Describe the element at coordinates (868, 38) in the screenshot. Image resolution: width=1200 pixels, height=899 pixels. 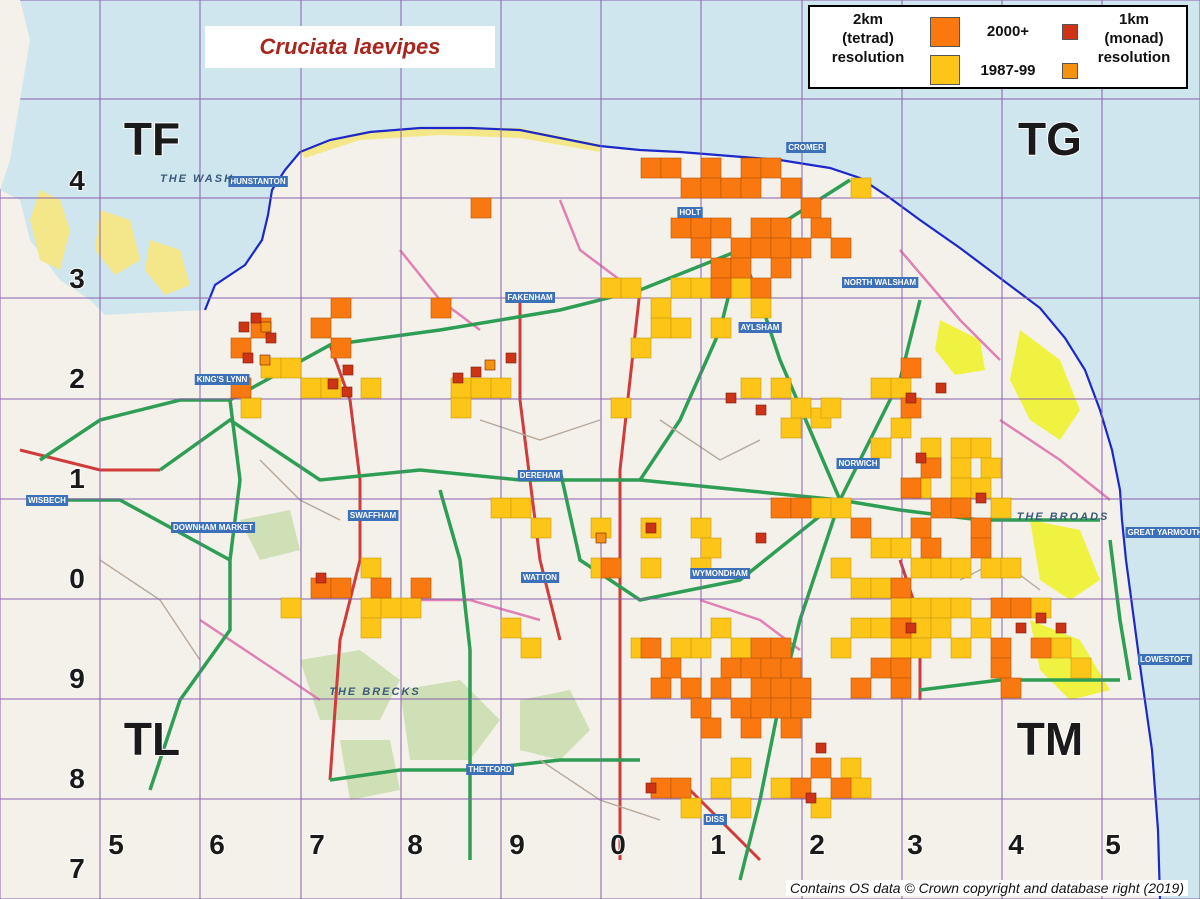
I see `legend-tetrad-line-2: (tetrad)` at that location.